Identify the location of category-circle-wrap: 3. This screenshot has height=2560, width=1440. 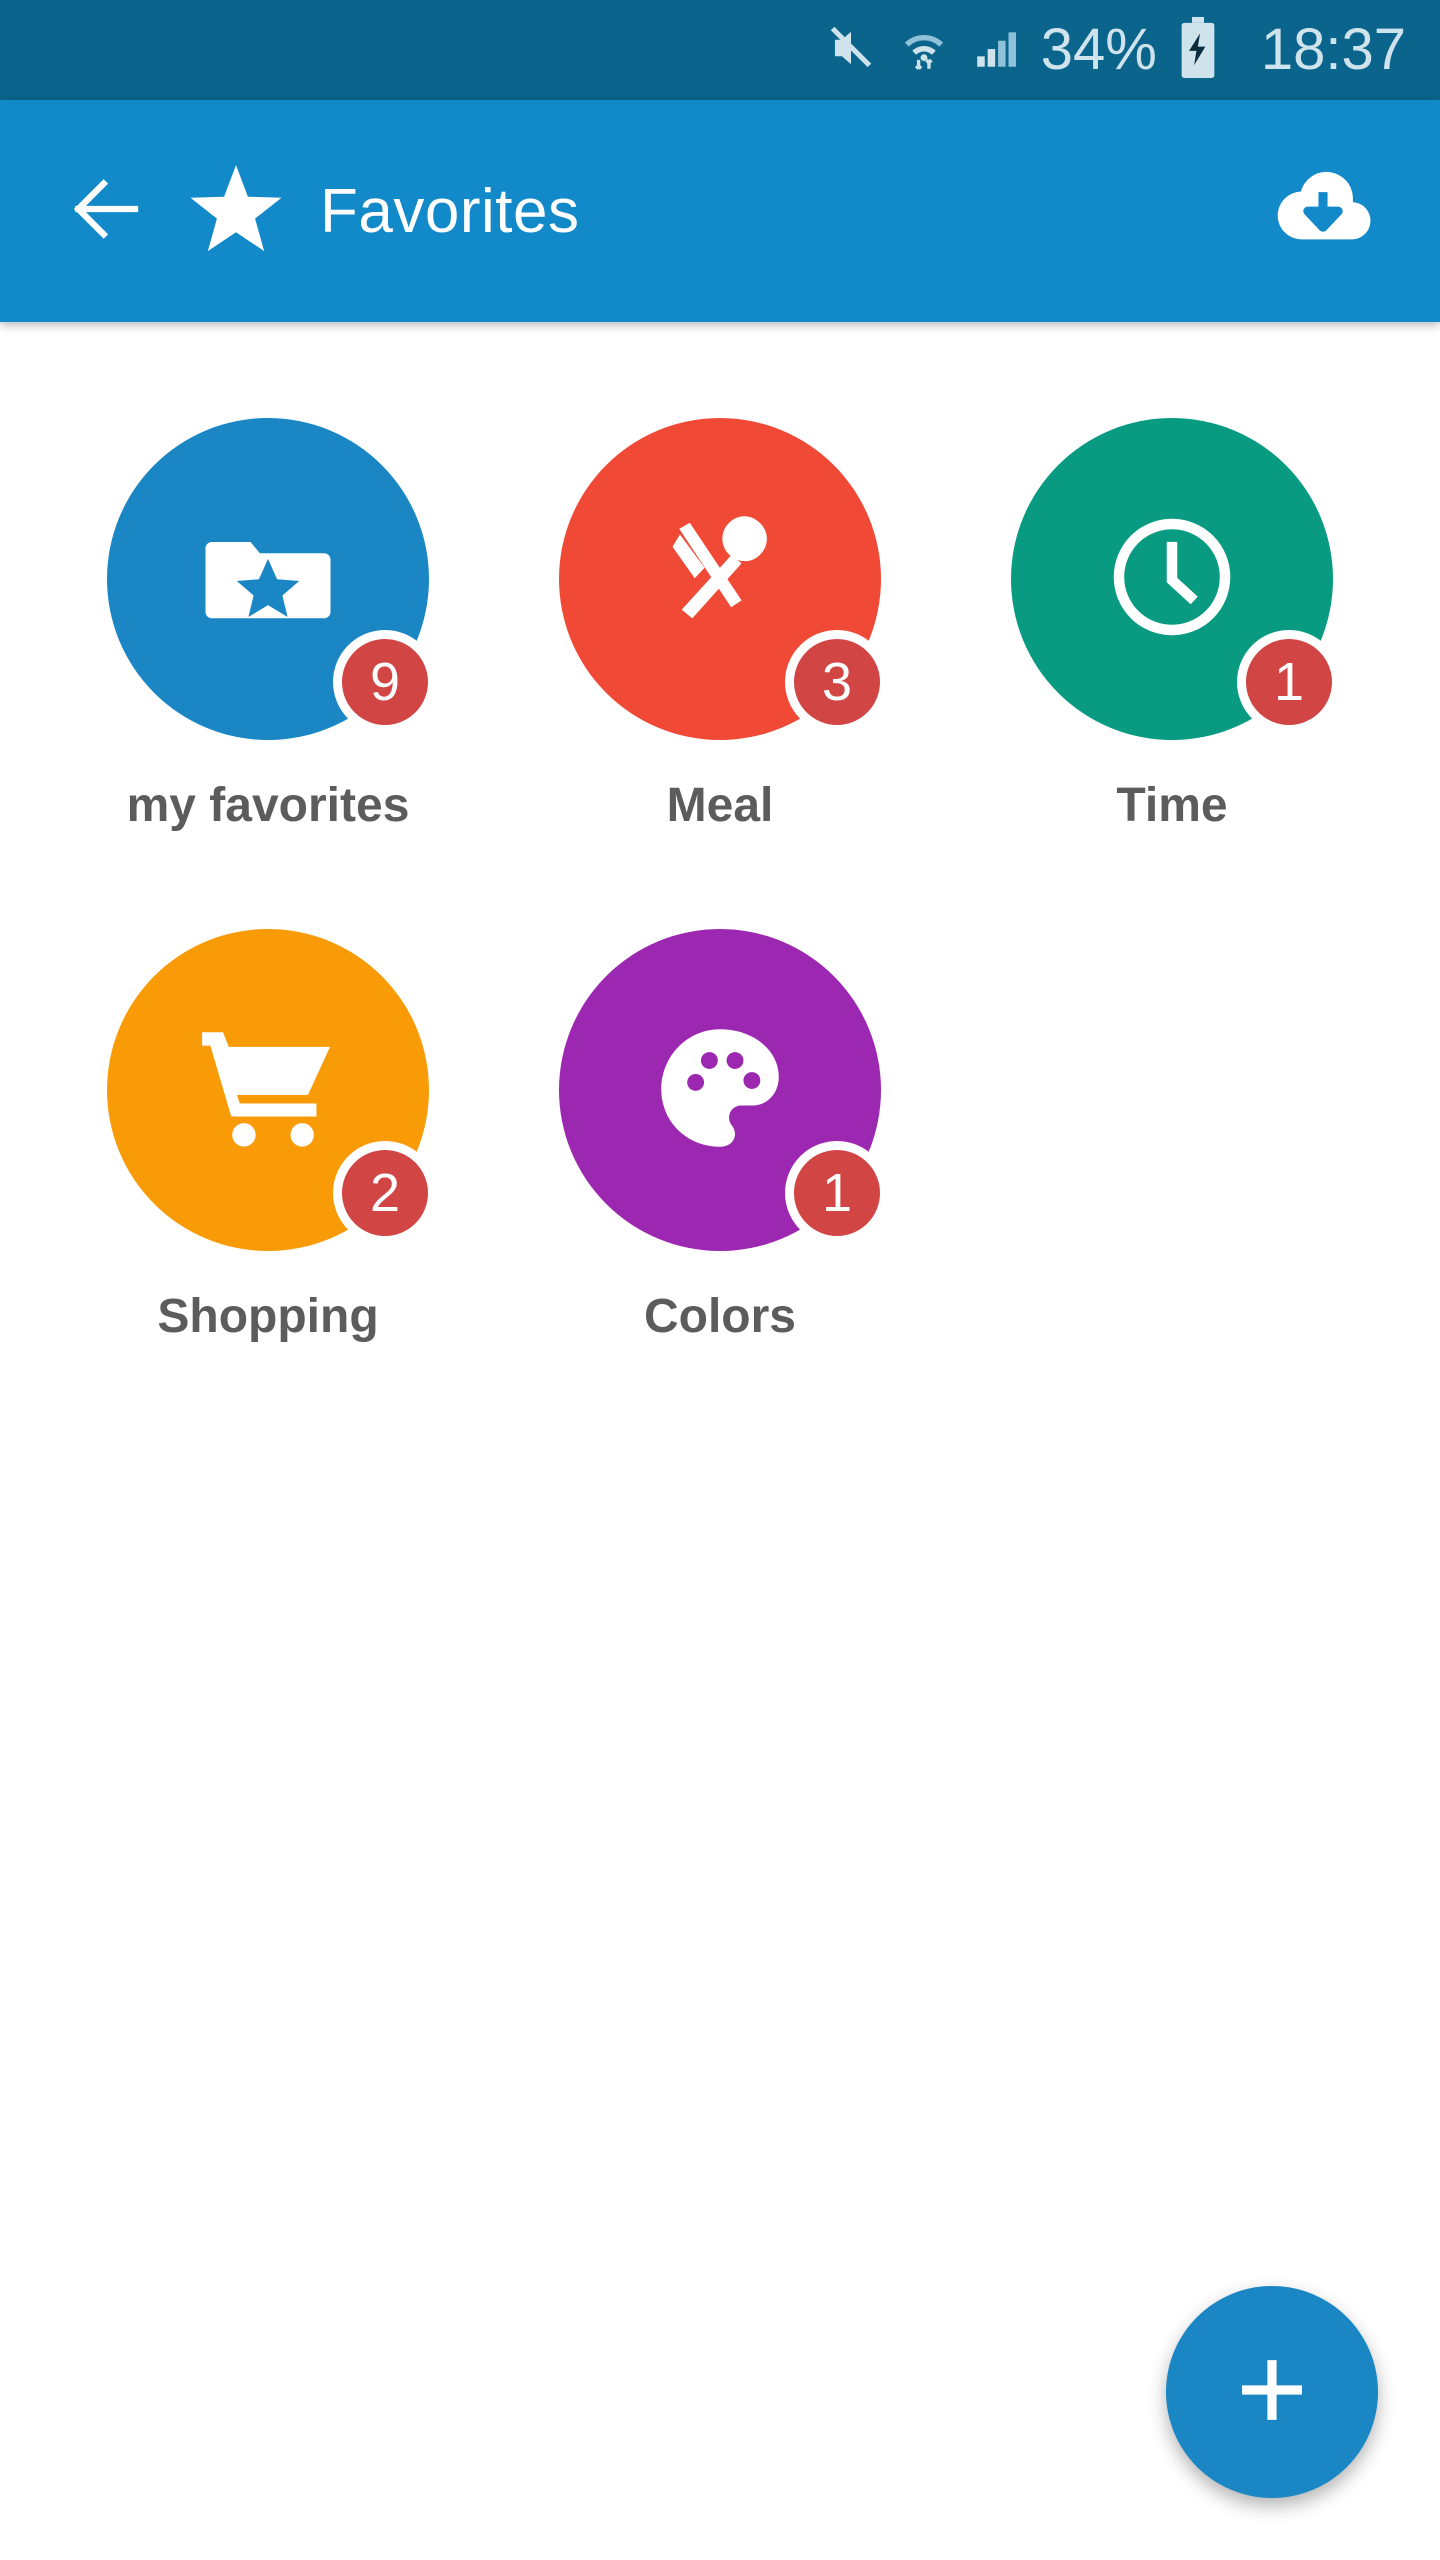
(724, 579).